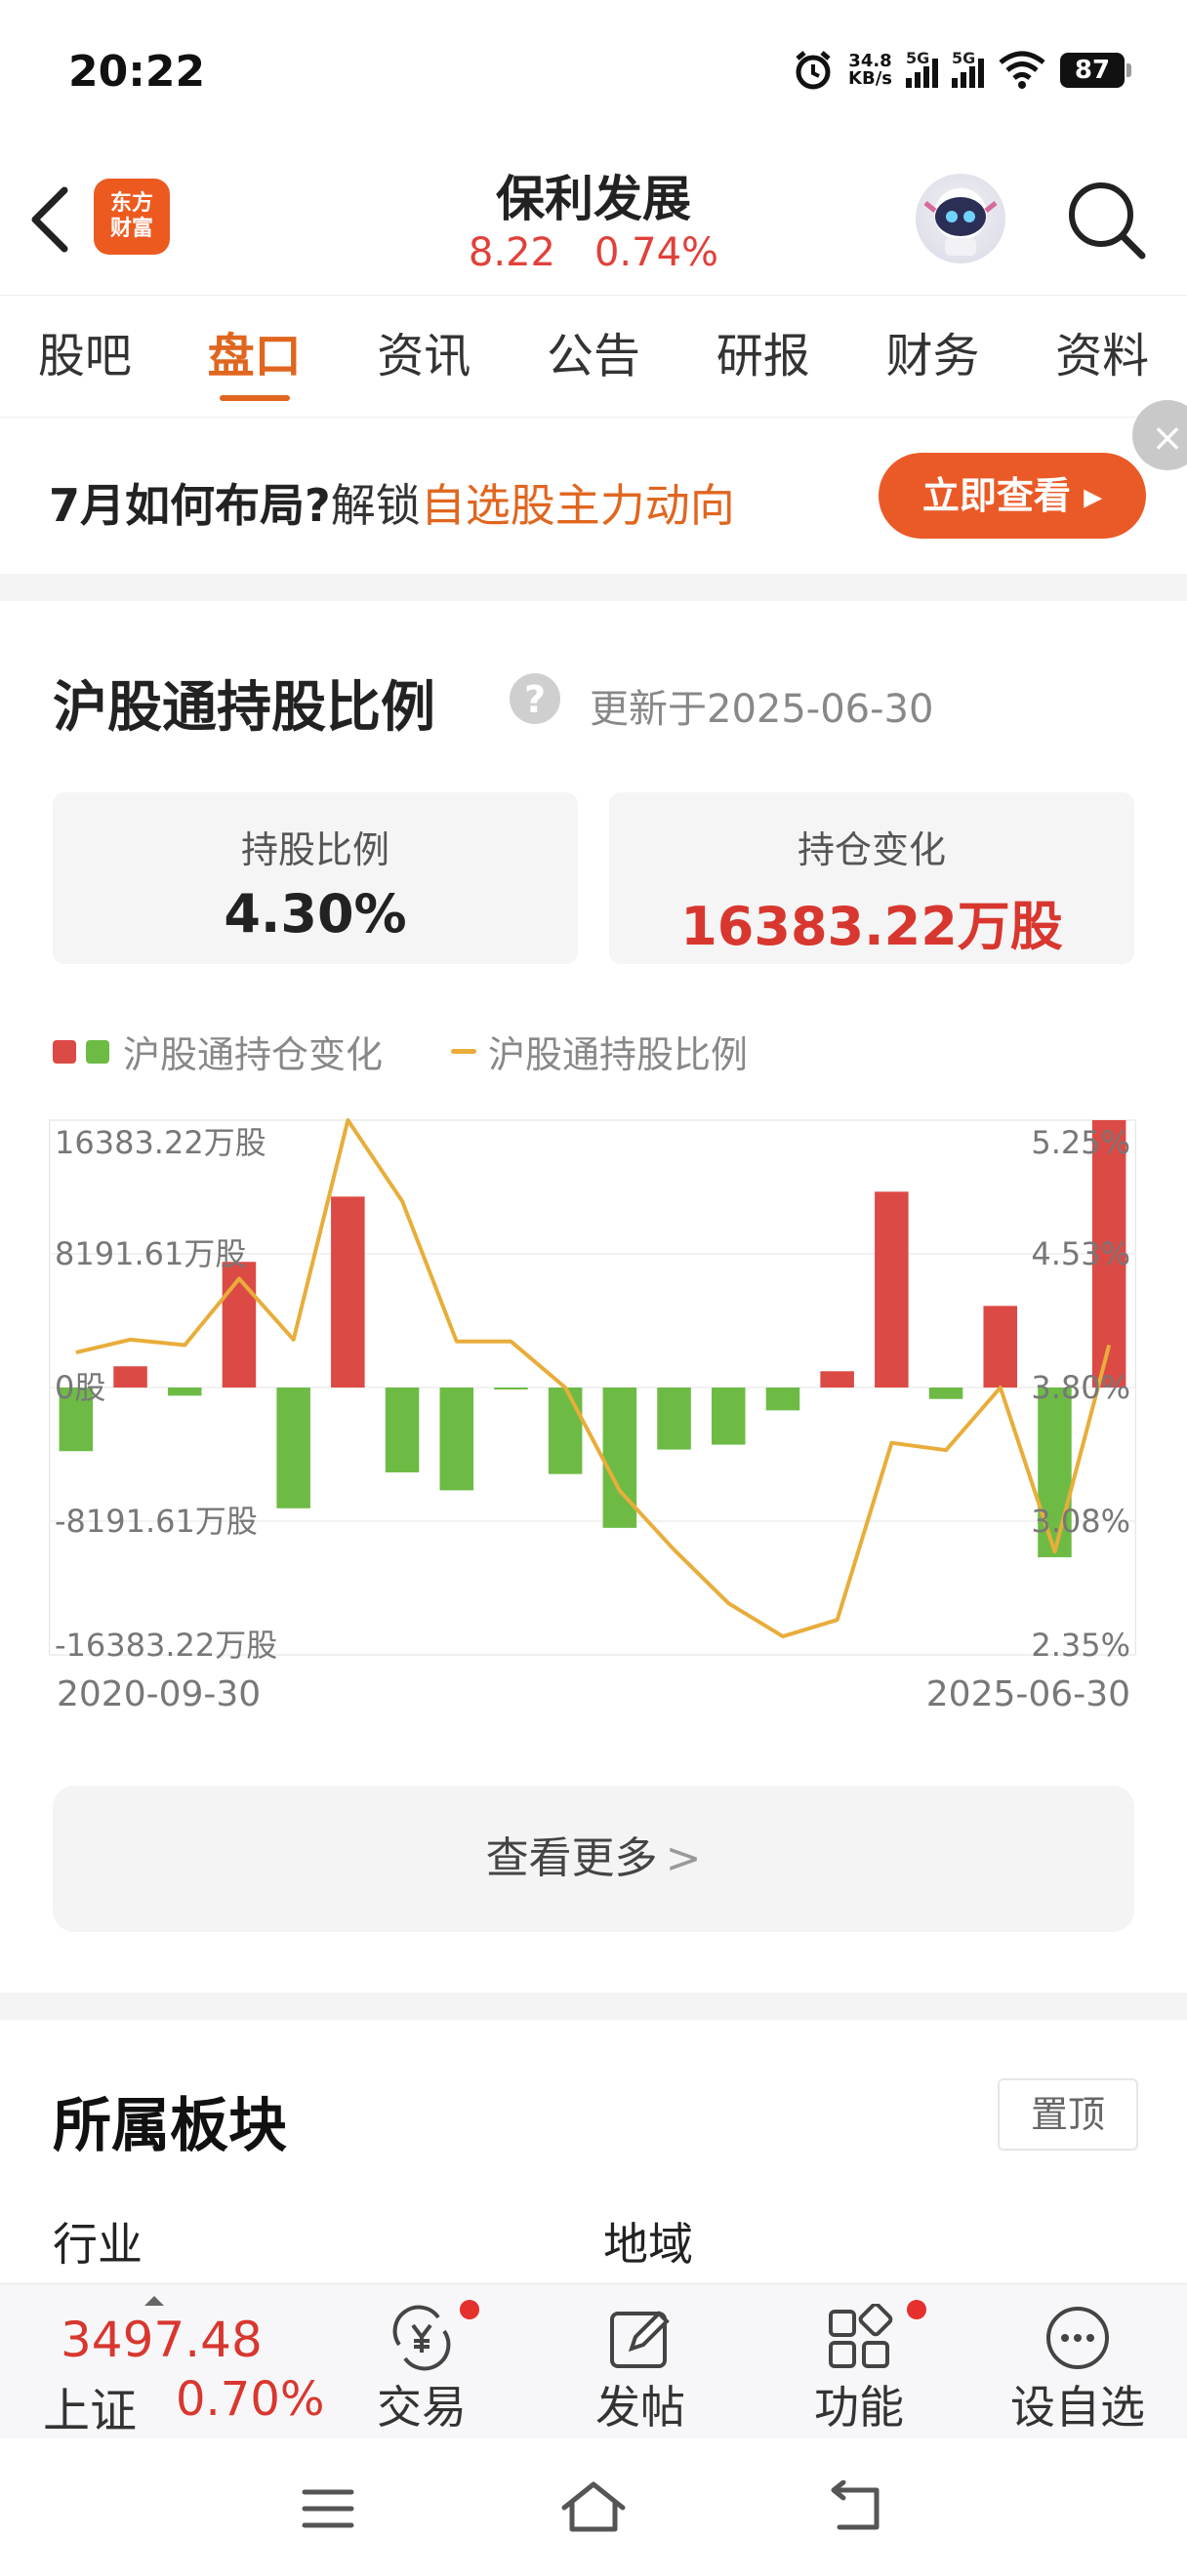  What do you see at coordinates (1080, 1521) in the screenshot?
I see `chart-right-tick: 3.08%` at bounding box center [1080, 1521].